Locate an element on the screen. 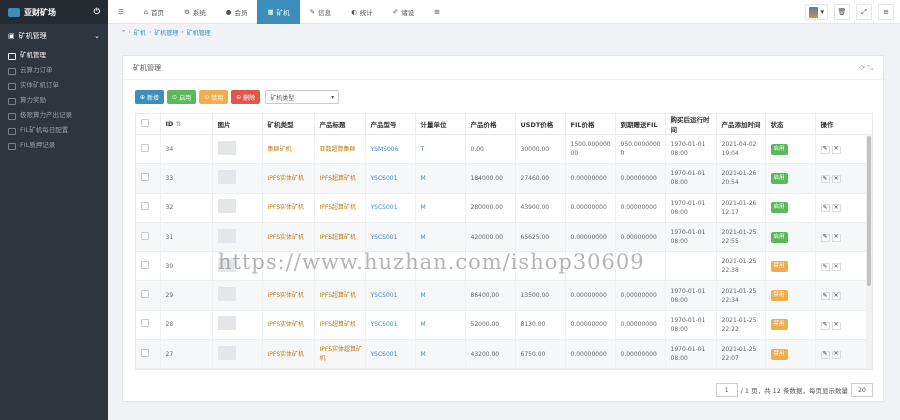  sidebar-item-cloud-orders: 云算力订单 is located at coordinates (58, 70).